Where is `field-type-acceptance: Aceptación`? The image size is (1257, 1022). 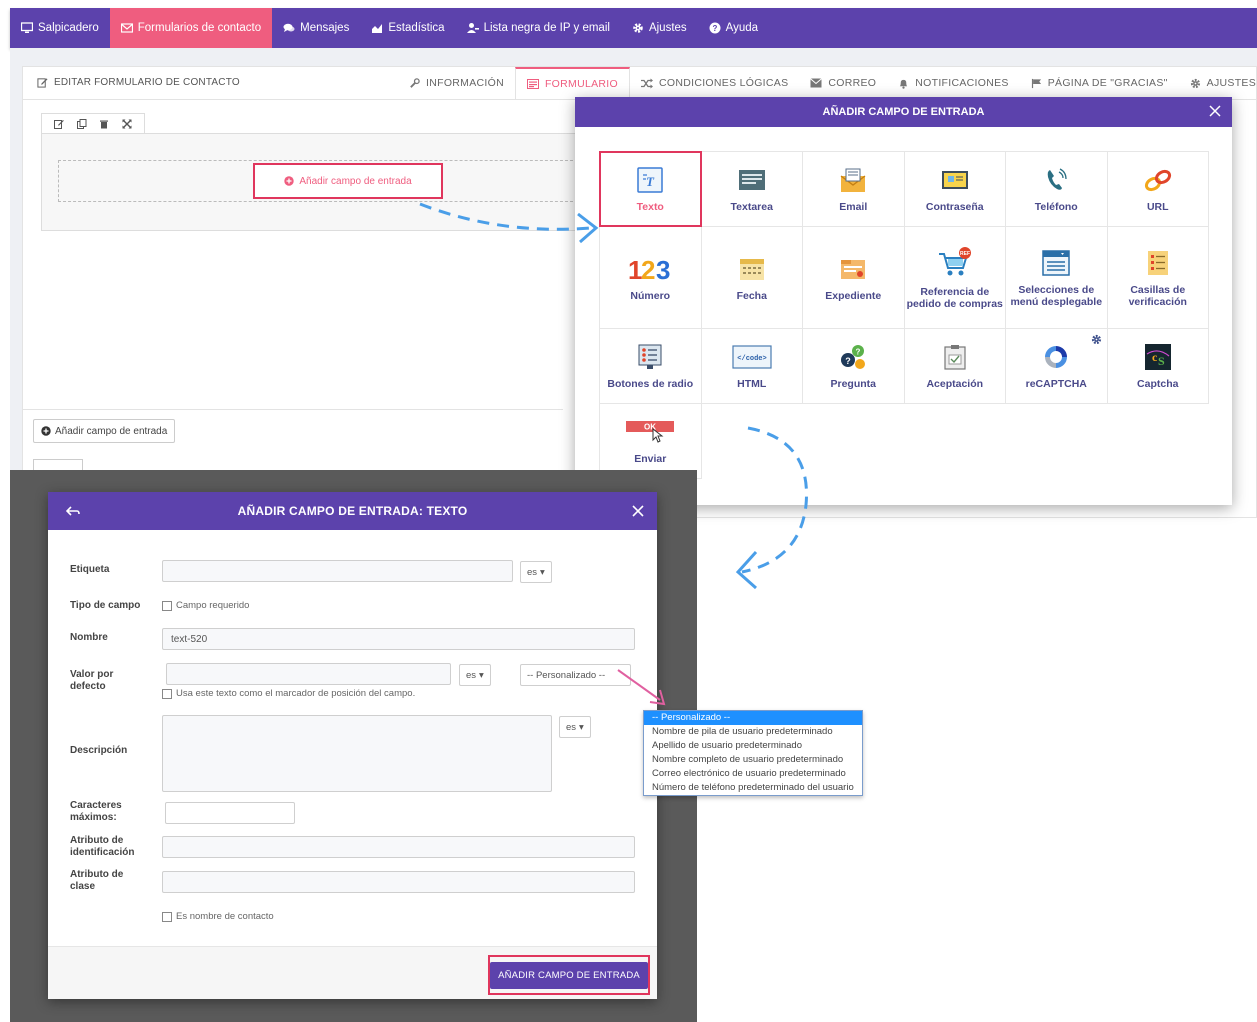
field-type-acceptance: Aceptación is located at coordinates (954, 366).